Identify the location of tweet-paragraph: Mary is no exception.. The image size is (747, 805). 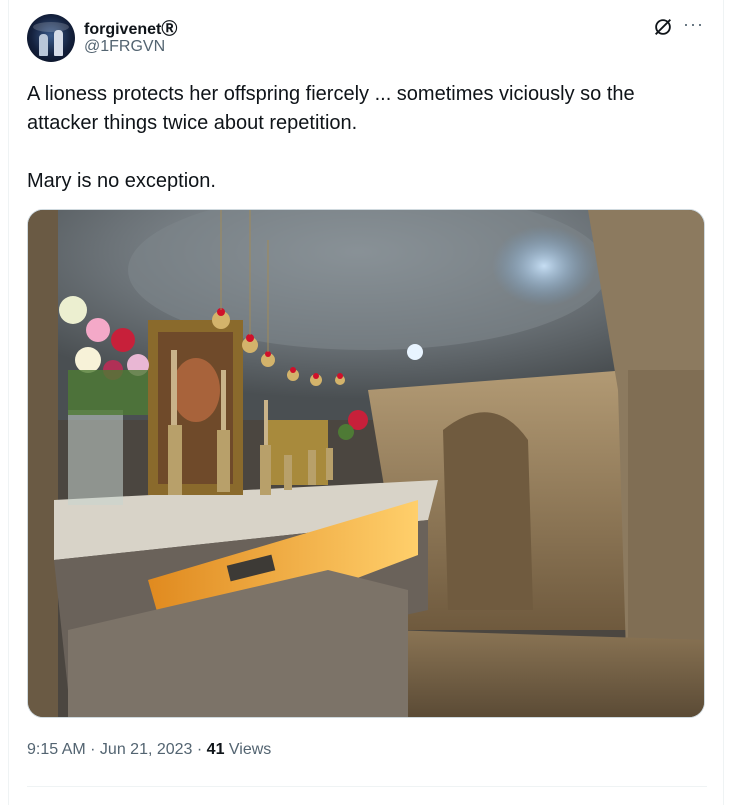
(121, 181).